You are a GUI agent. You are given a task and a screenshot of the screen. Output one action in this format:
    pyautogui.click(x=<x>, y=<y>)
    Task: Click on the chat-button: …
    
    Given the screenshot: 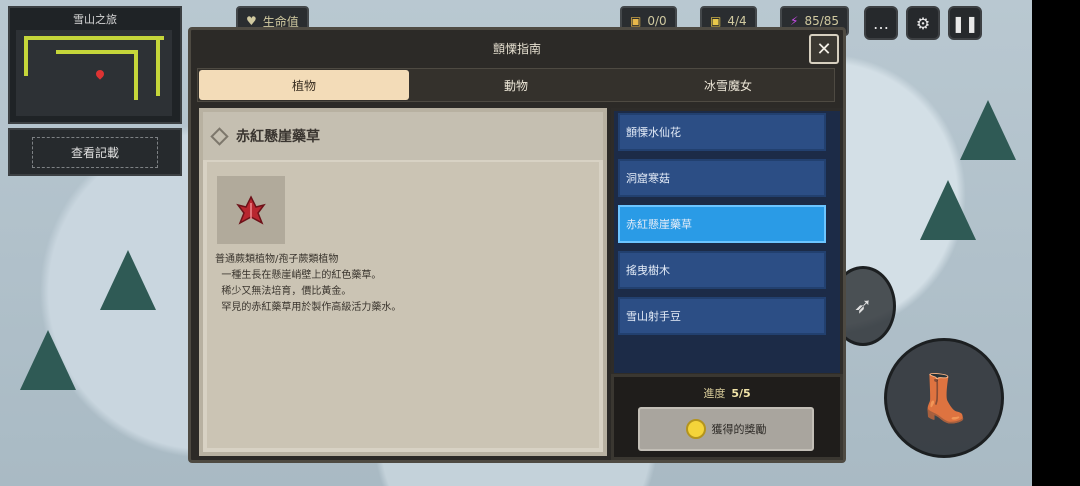 What is the action you would take?
    pyautogui.click(x=881, y=23)
    